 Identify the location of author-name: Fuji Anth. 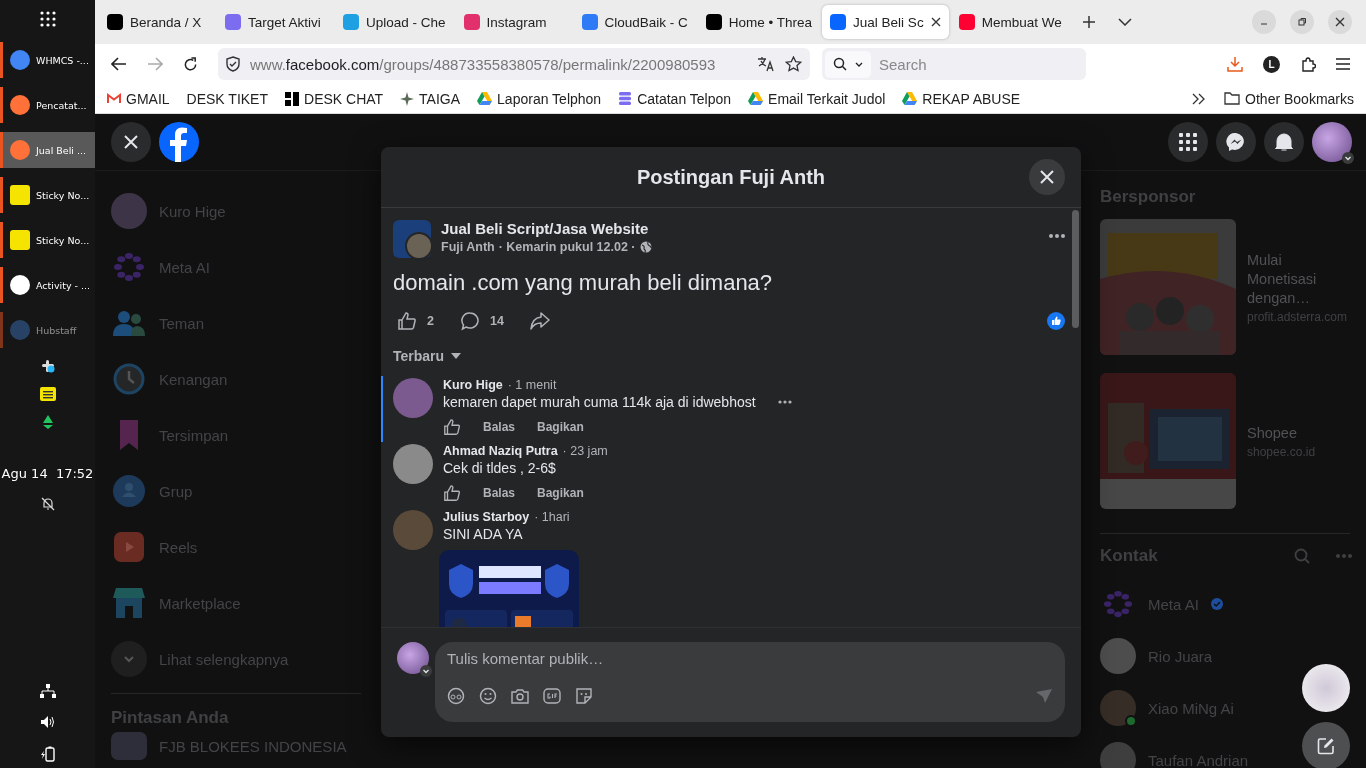
(468, 247).